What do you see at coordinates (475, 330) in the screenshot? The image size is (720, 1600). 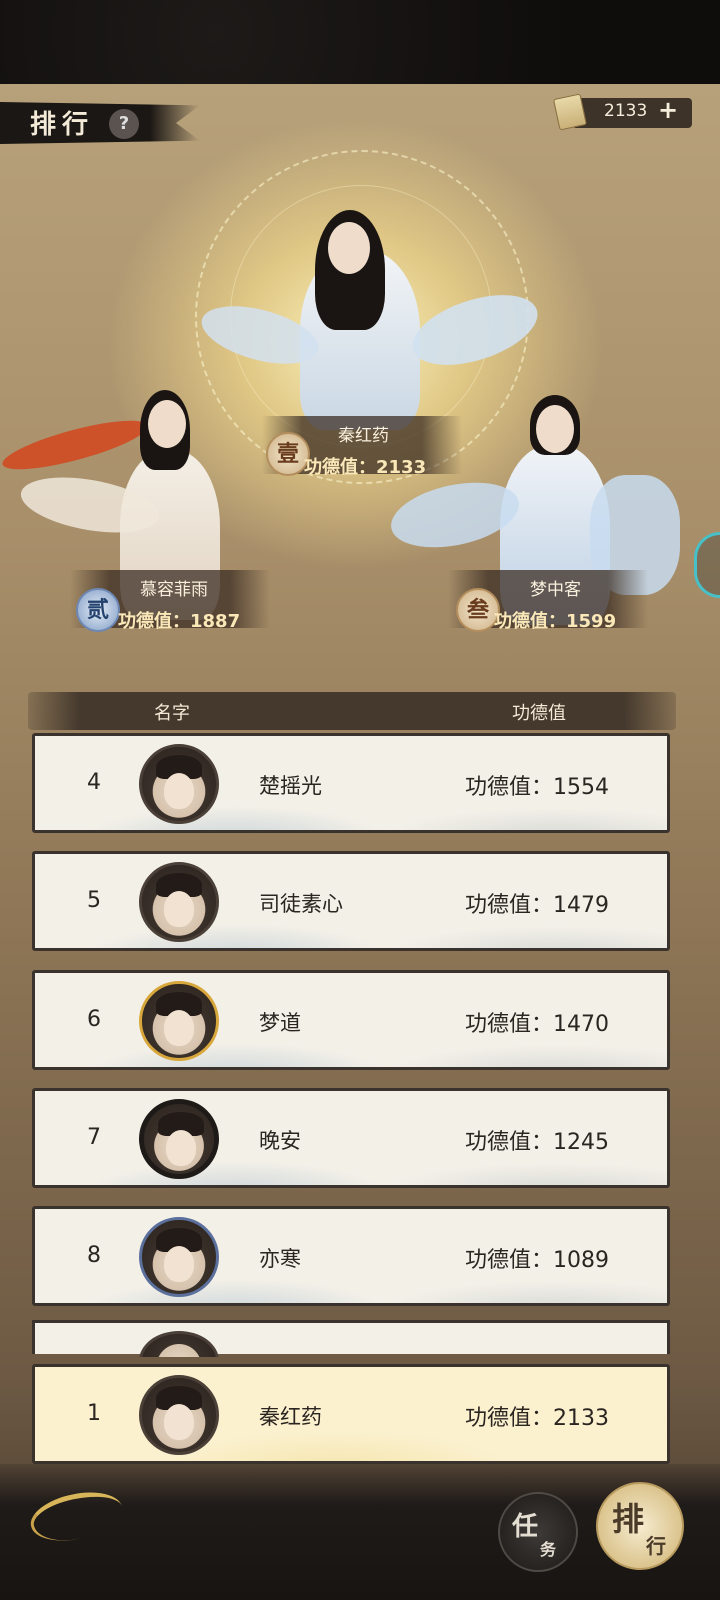 I see `character-sleeve` at bounding box center [475, 330].